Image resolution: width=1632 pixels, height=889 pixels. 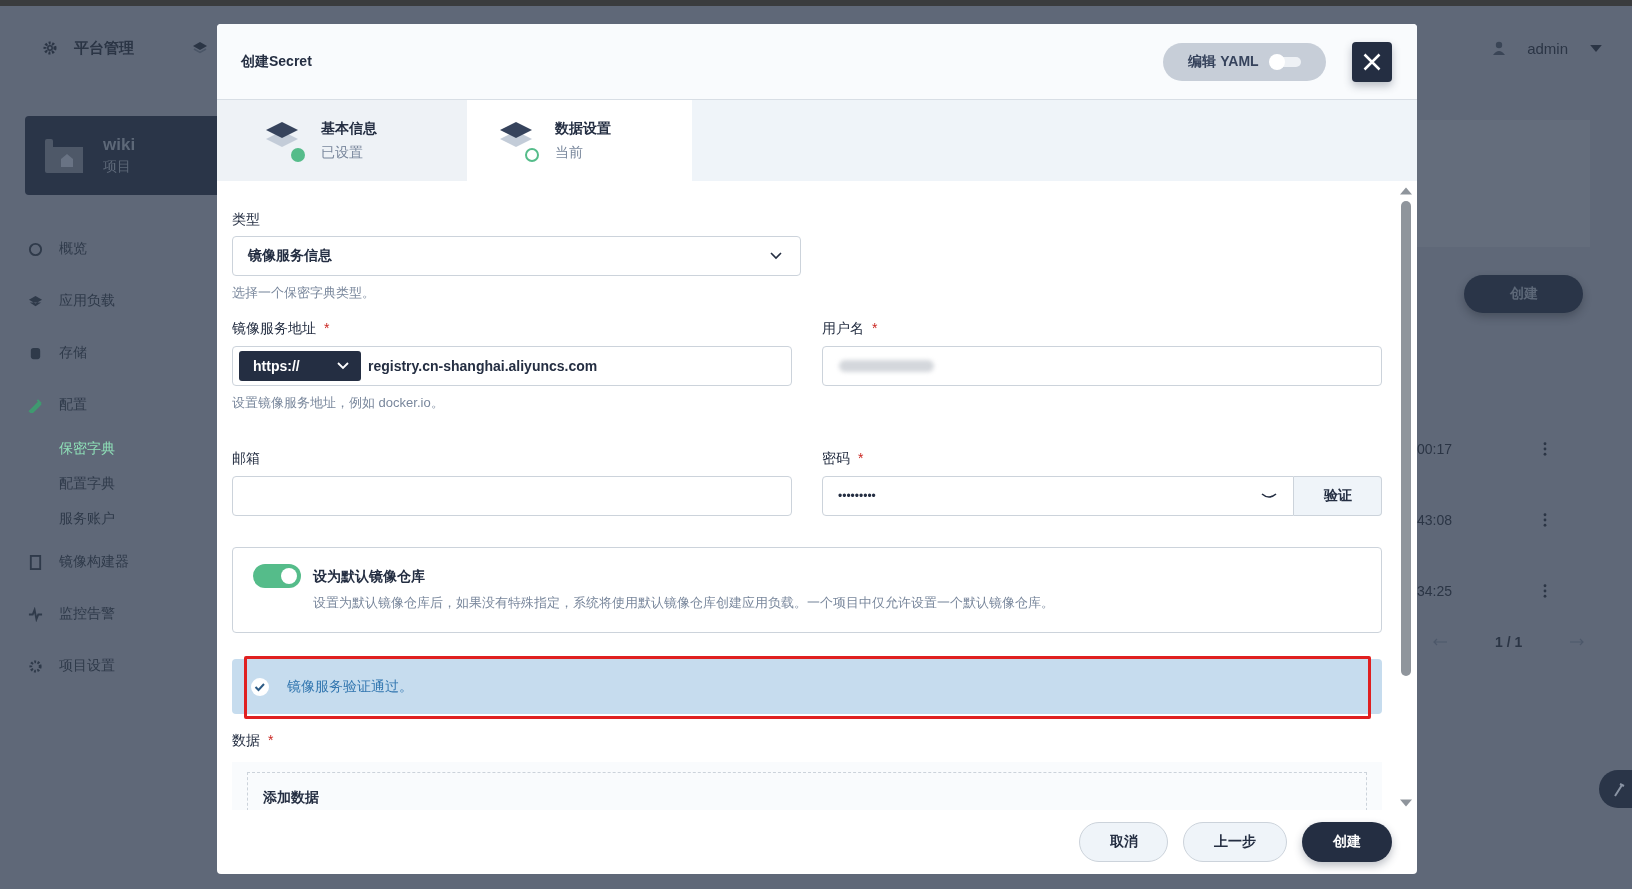 What do you see at coordinates (246, 219) in the screenshot?
I see `field-label: 类型` at bounding box center [246, 219].